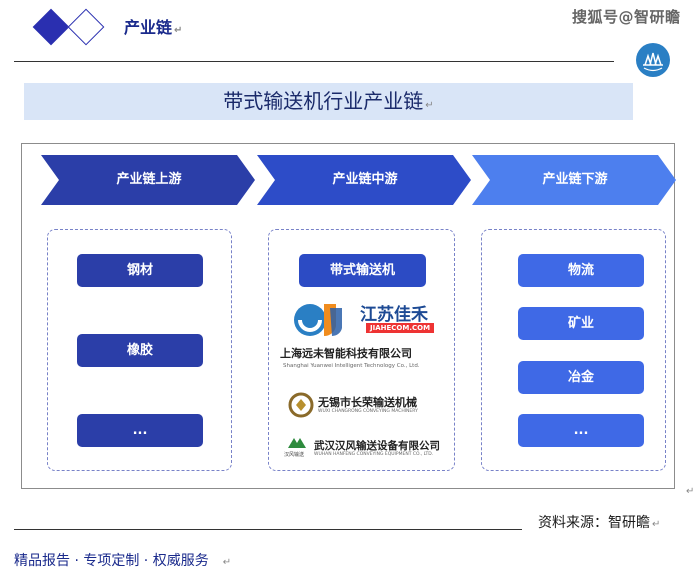  What do you see at coordinates (294, 455) in the screenshot?
I see `hanfeng-logo-label: 汉风输送` at bounding box center [294, 455].